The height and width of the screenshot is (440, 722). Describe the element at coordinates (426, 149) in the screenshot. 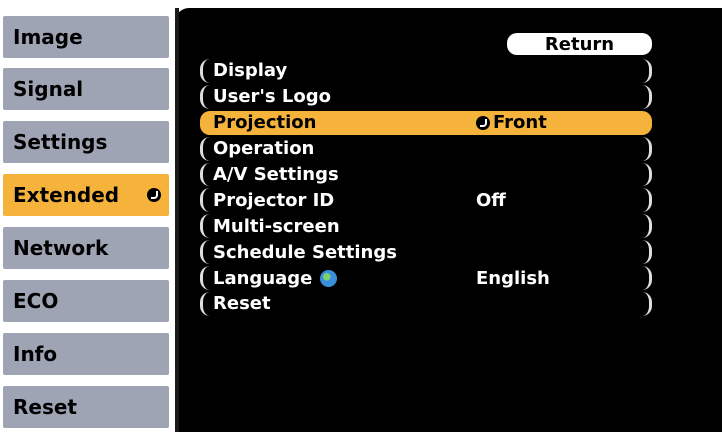

I see `menu-item-operation: Operation` at that location.